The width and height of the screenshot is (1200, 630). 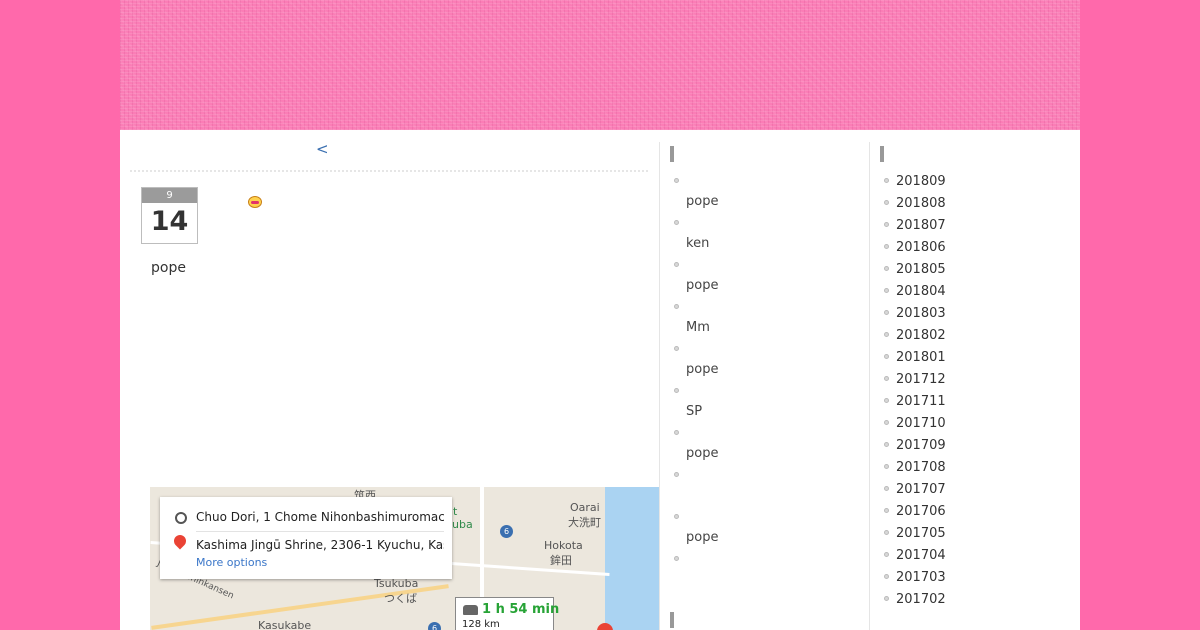 I want to click on face-emoji-icon, so click(x=255, y=202).